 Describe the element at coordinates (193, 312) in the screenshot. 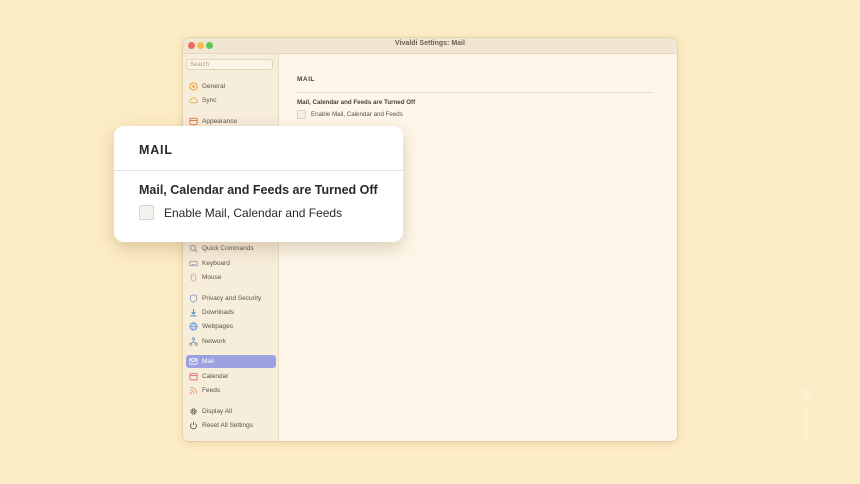

I see `download-icon` at that location.